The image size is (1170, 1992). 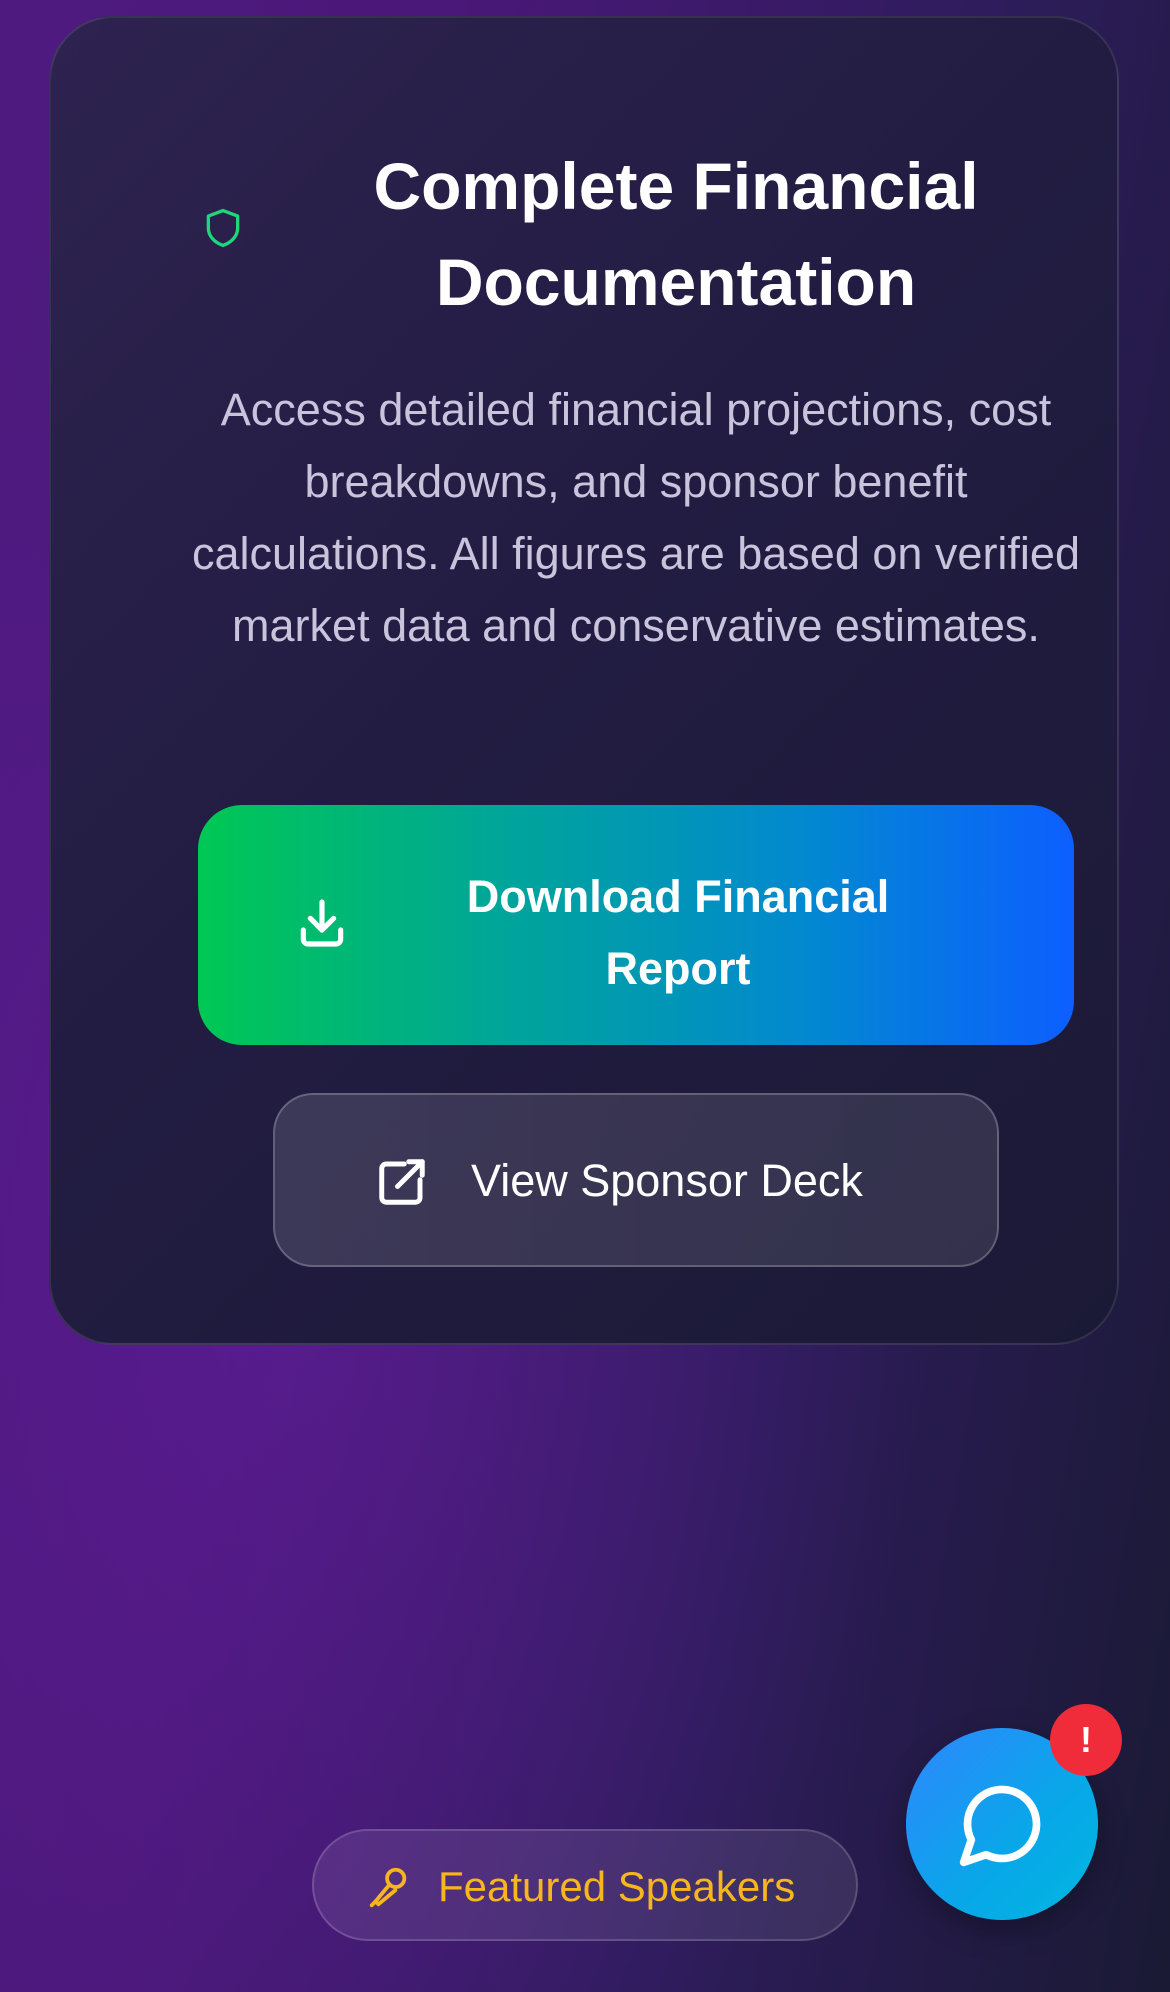 I want to click on external-link-icon, so click(x=402, y=1182).